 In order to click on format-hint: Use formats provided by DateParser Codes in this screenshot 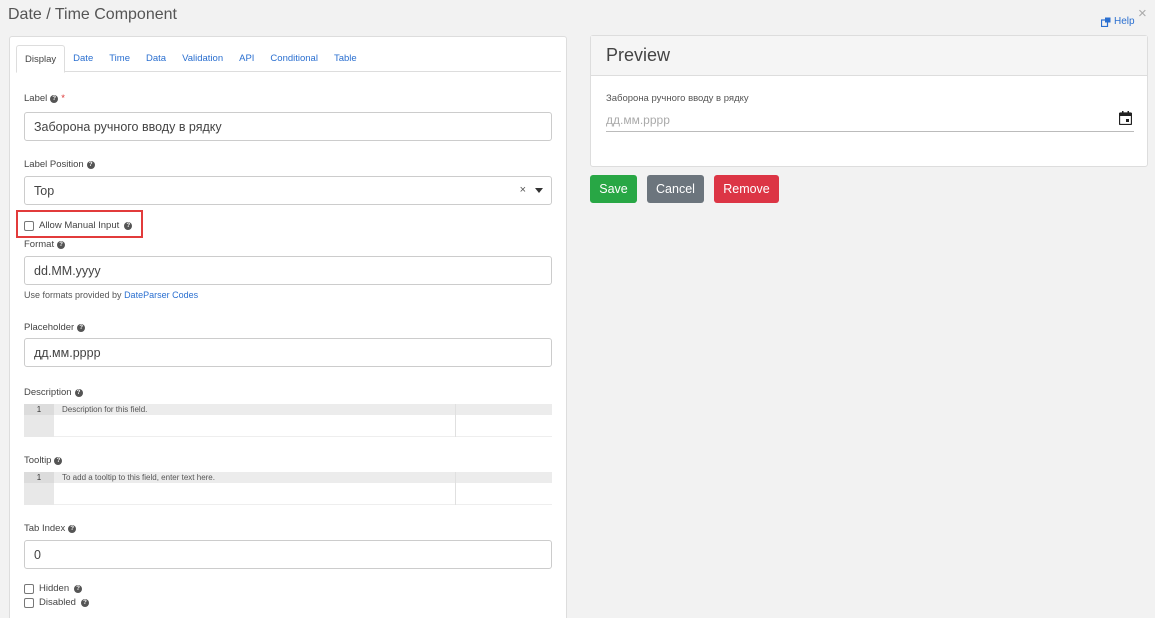, I will do `click(111, 295)`.